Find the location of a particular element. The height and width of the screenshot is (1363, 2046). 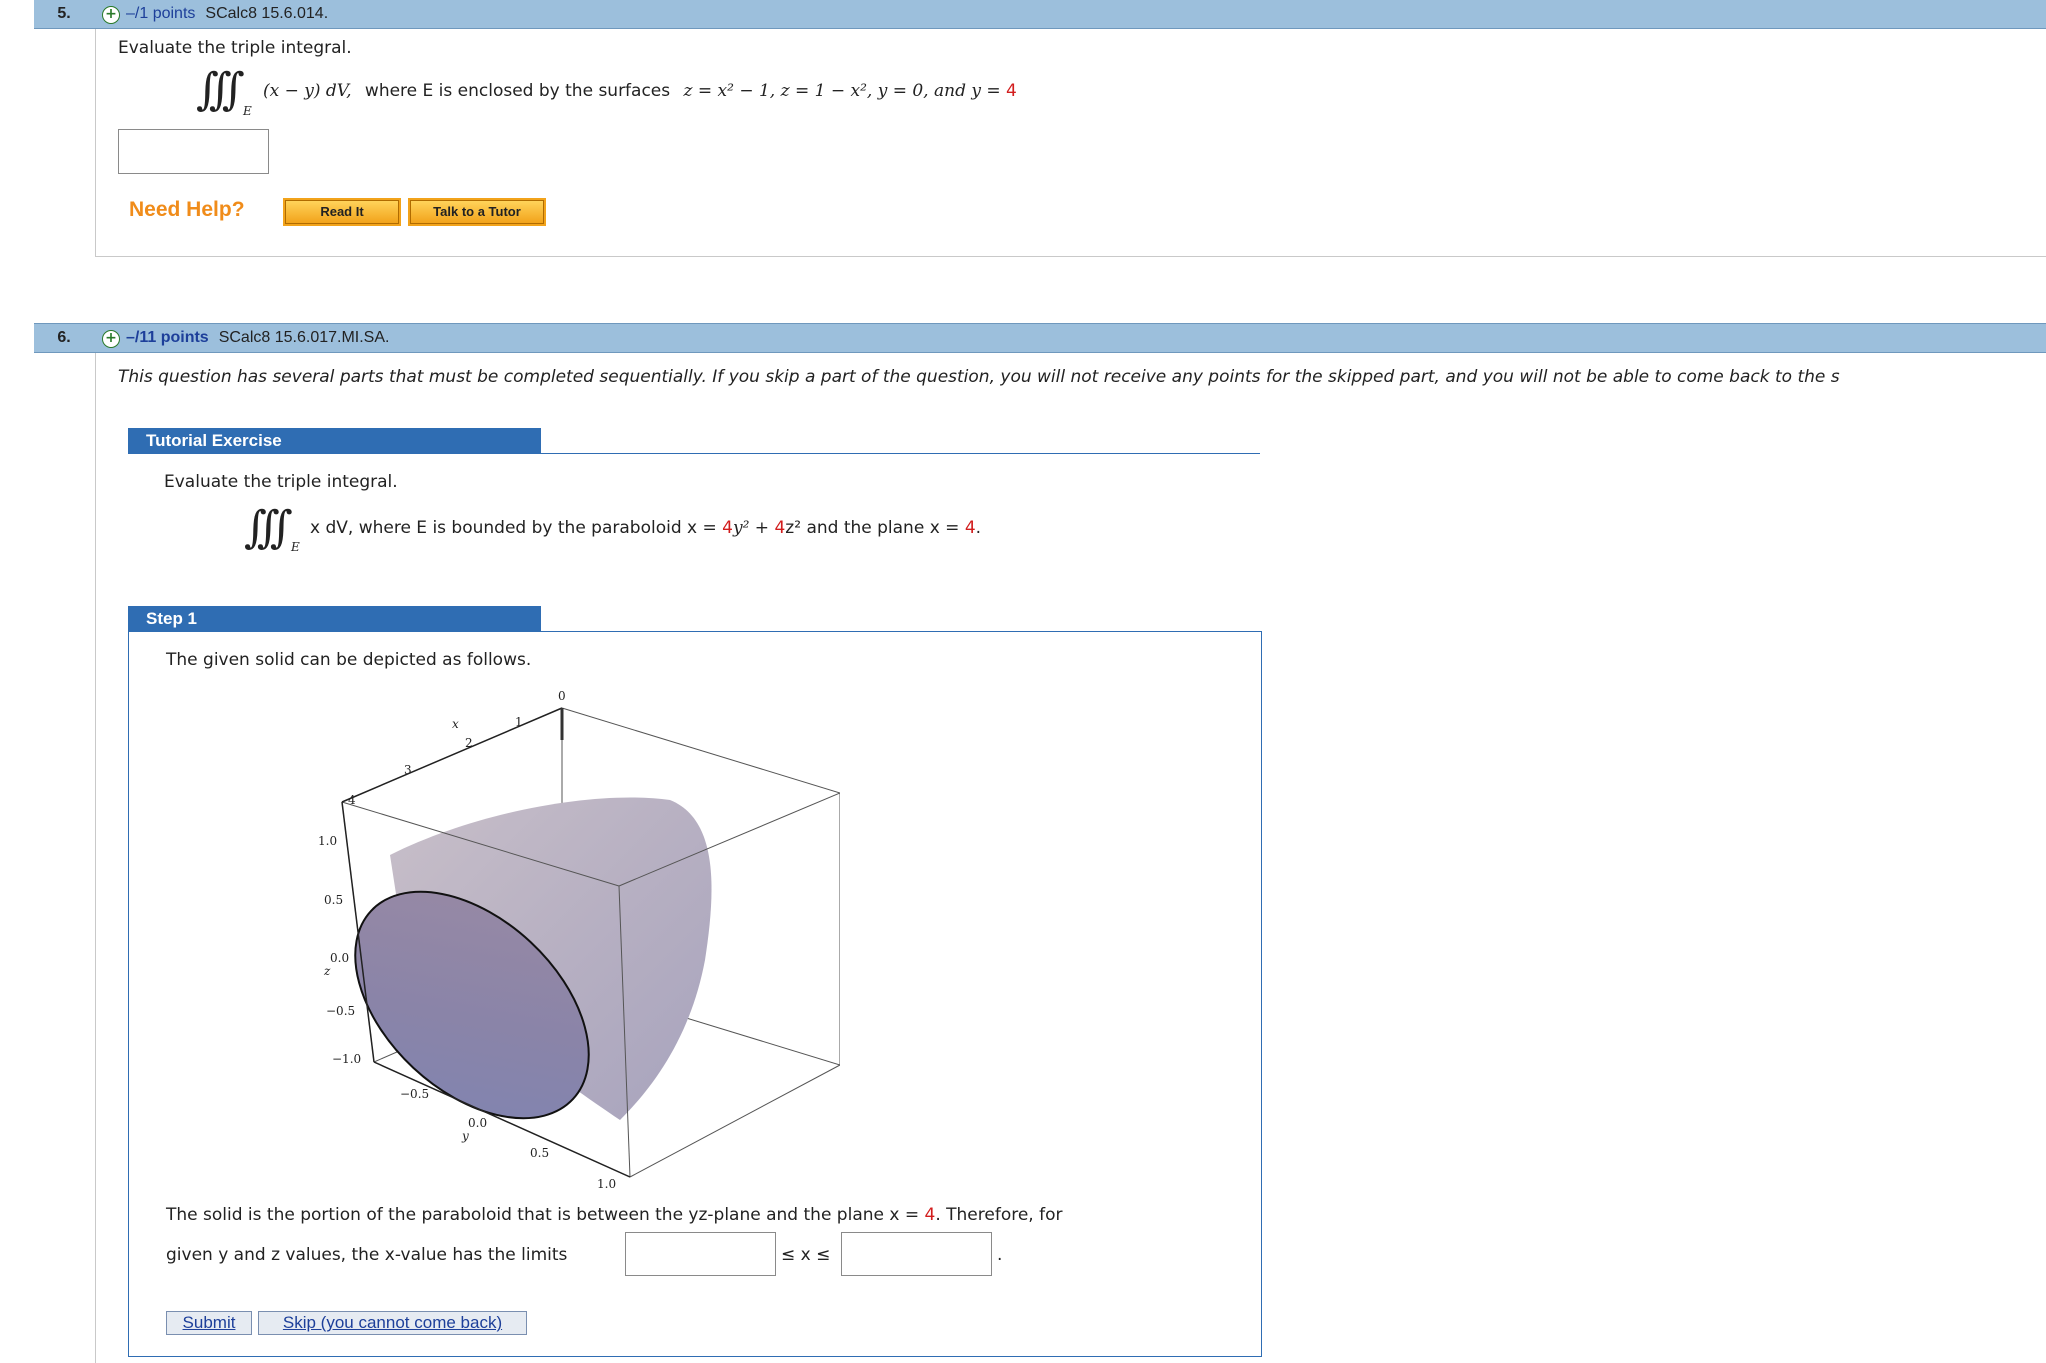

y-tick-0: 0.0 is located at coordinates (477, 1123).